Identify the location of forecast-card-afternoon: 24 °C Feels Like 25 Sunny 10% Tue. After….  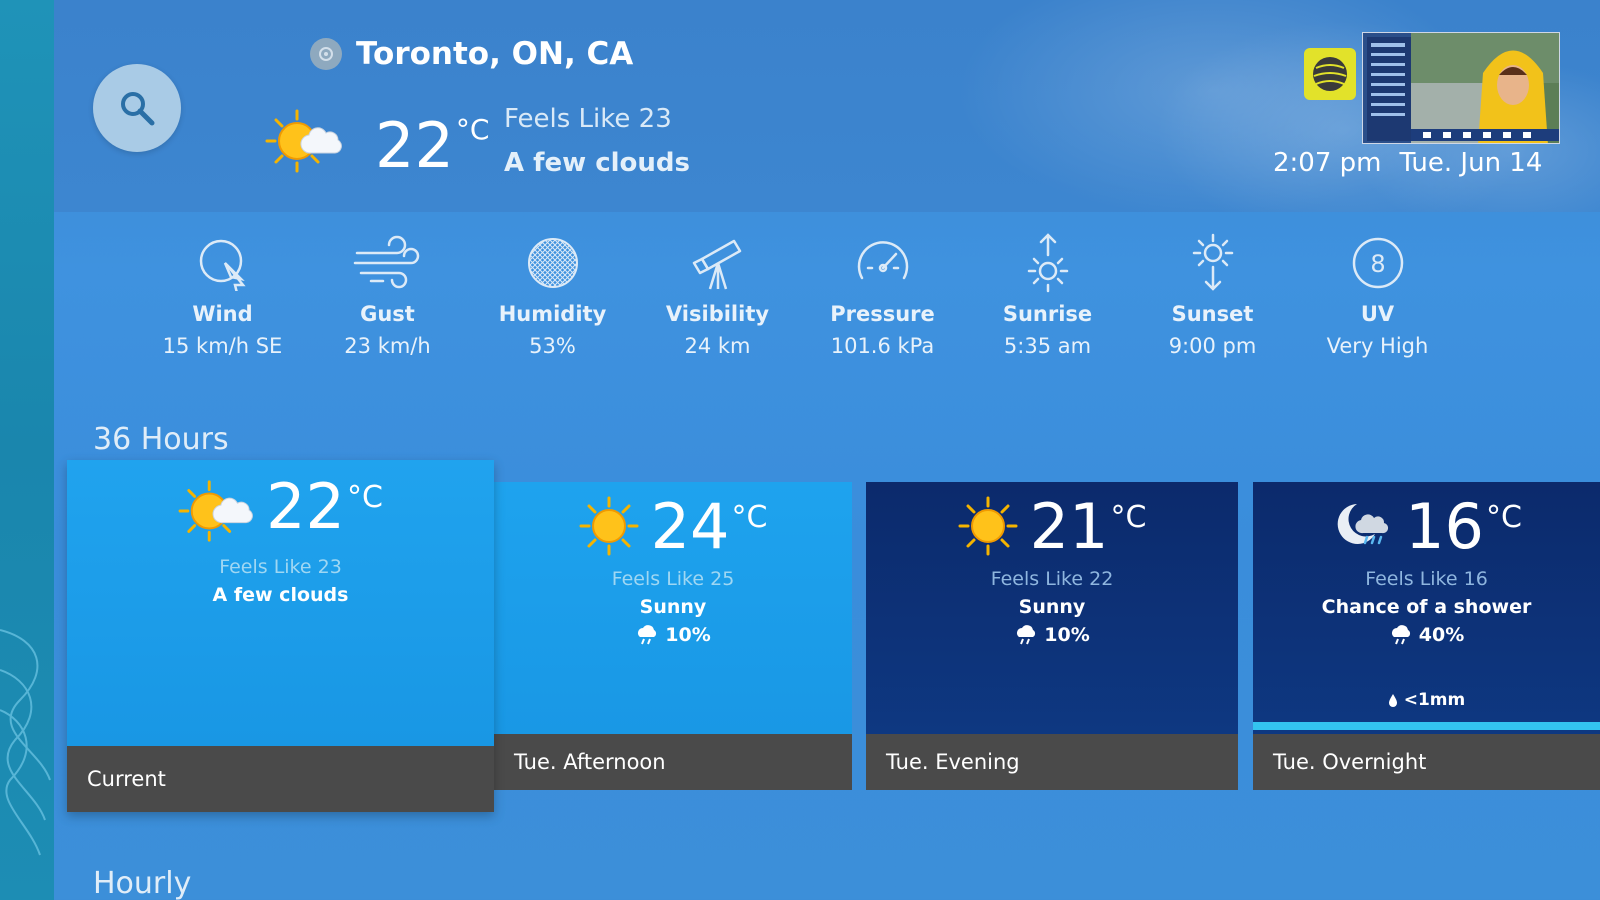
(673, 636).